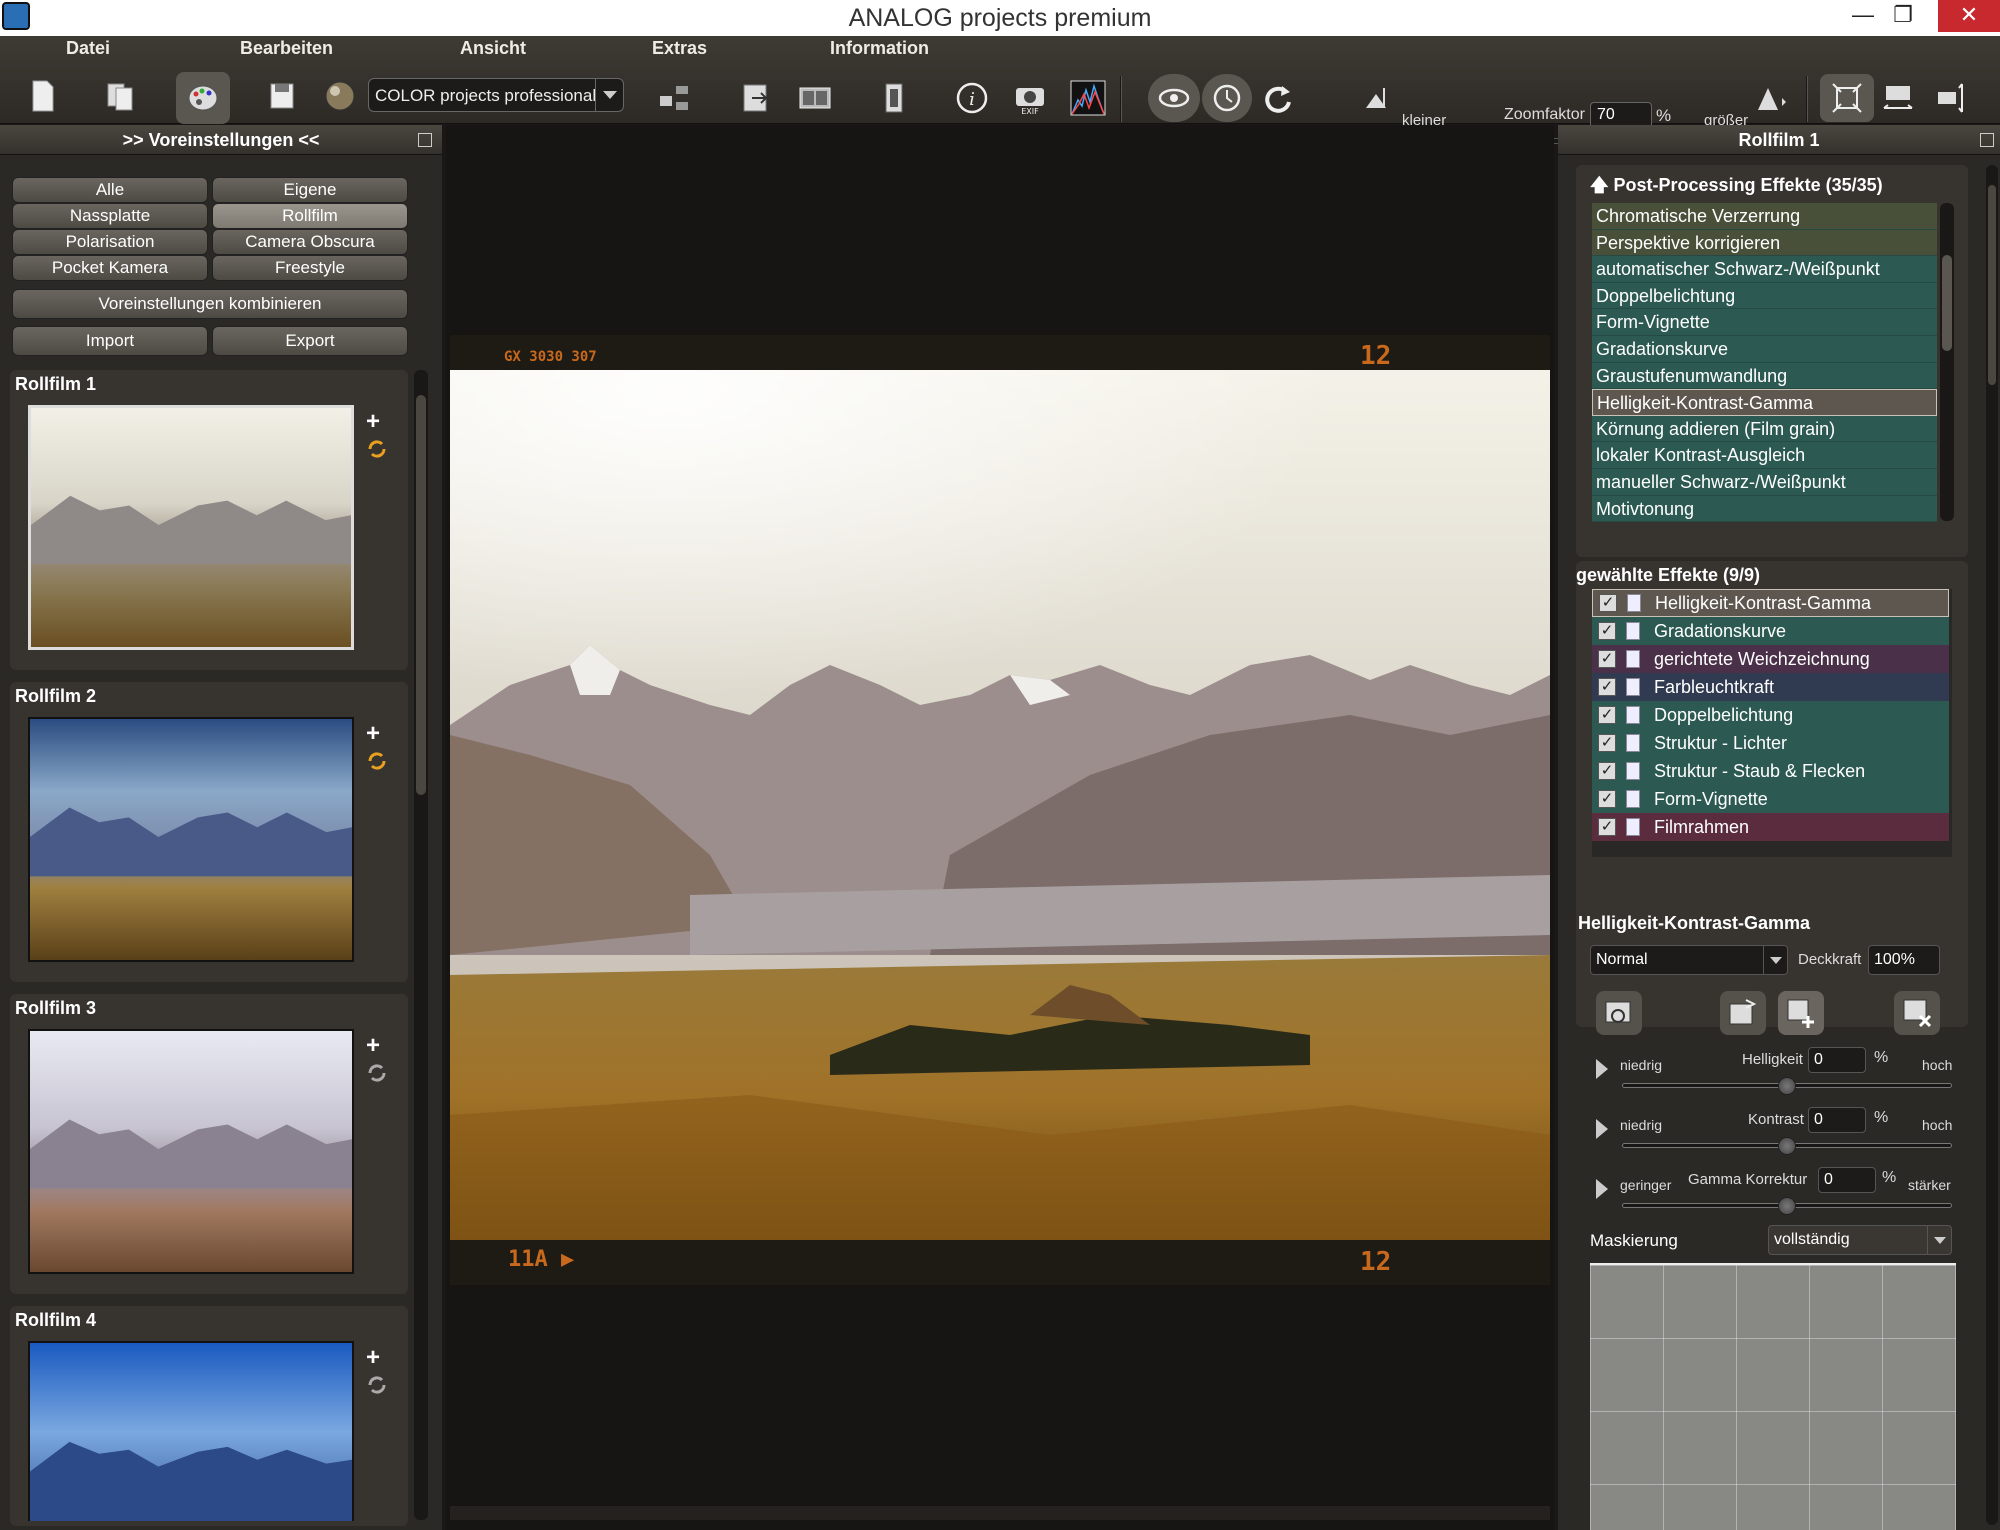 Image resolution: width=2000 pixels, height=1530 pixels. I want to click on selected-effect-row: ✓ Struktur - Lichter, so click(1770, 743).